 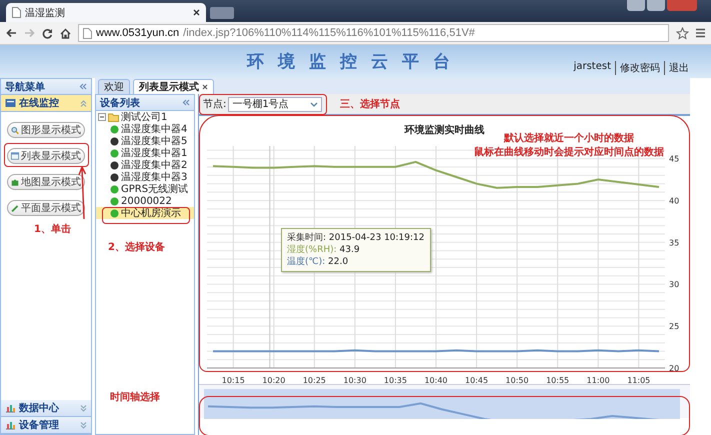 What do you see at coordinates (135, 397) in the screenshot?
I see `annotation-text: 时间轴选择` at bounding box center [135, 397].